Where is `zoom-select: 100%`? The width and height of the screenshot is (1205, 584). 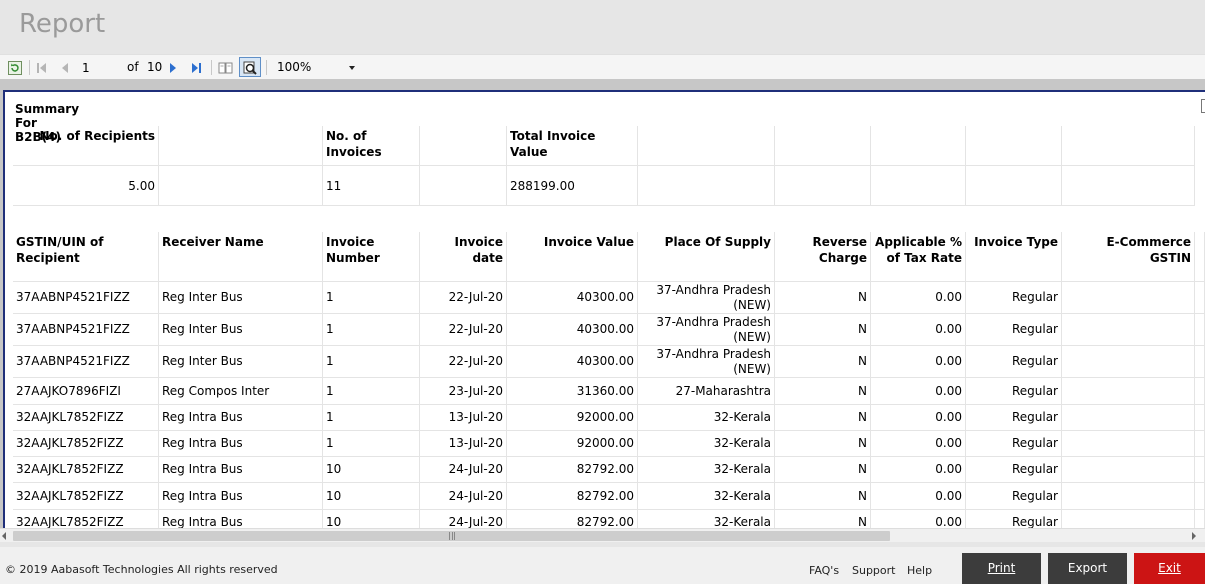
zoom-select: 100% is located at coordinates (315, 67).